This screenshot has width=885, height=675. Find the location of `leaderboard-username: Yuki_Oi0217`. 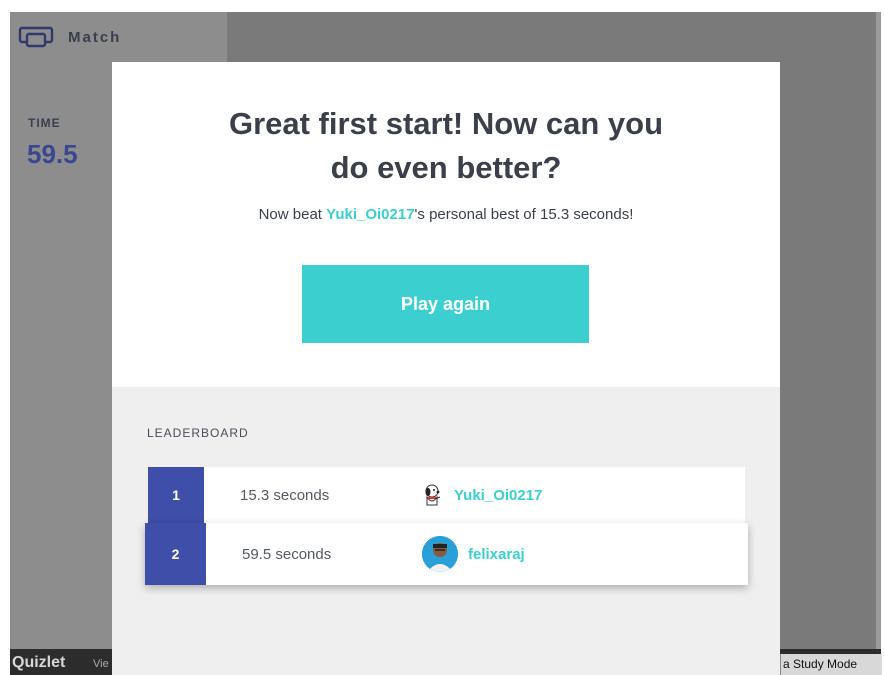

leaderboard-username: Yuki_Oi0217 is located at coordinates (498, 495).